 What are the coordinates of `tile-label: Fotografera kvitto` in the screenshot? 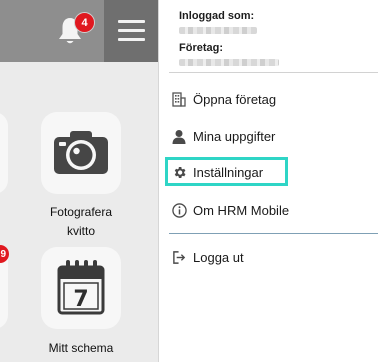 It's located at (81, 221).